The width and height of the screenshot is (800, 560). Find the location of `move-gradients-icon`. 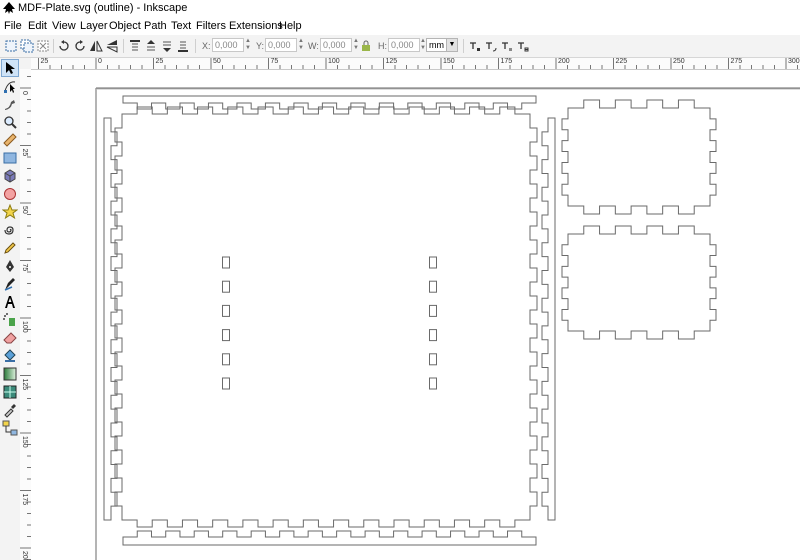

move-gradients-icon is located at coordinates (507, 46).